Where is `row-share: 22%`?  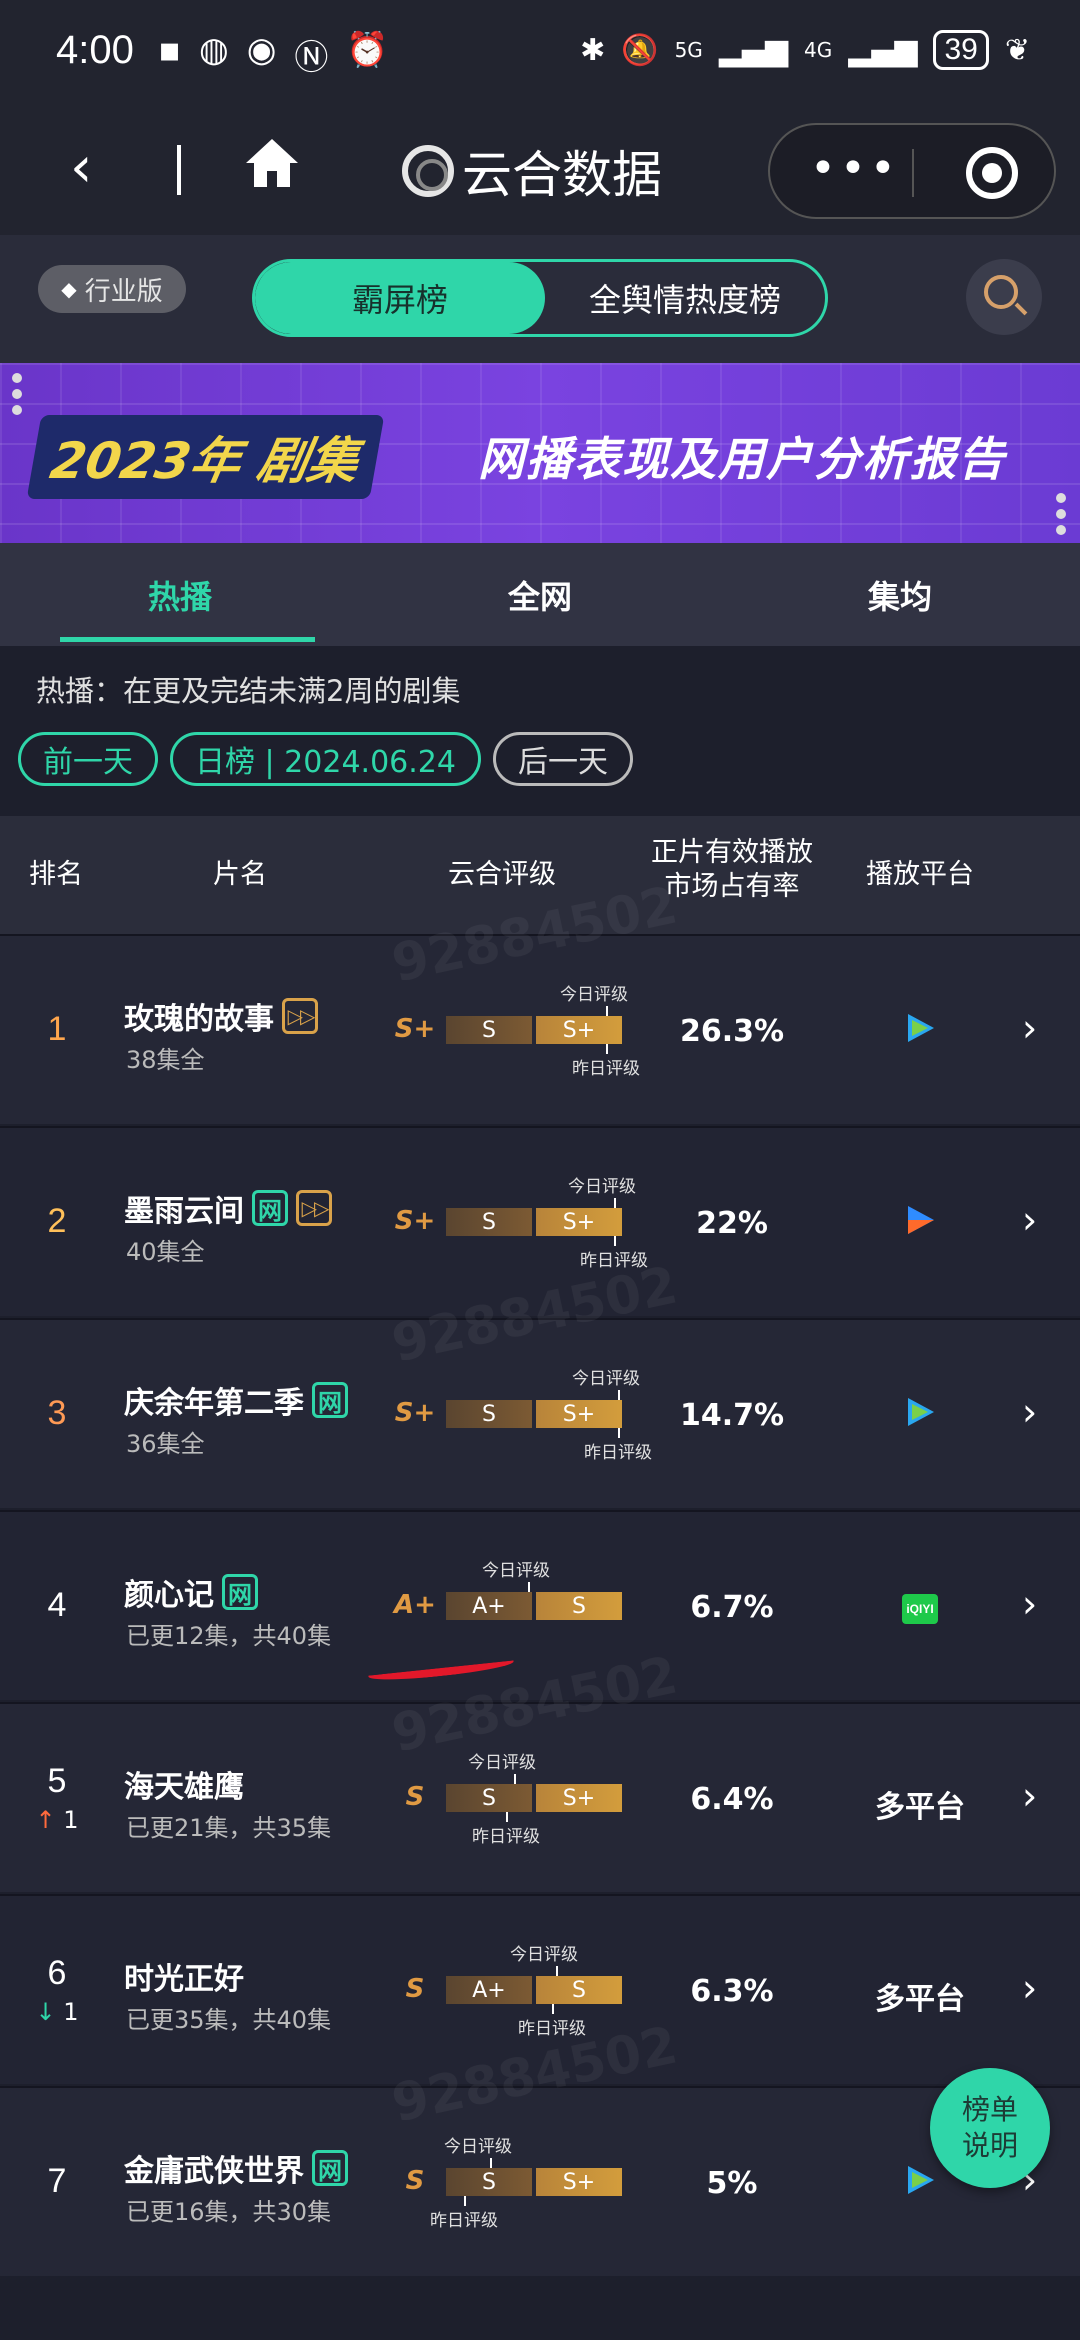
row-share: 22% is located at coordinates (732, 1223).